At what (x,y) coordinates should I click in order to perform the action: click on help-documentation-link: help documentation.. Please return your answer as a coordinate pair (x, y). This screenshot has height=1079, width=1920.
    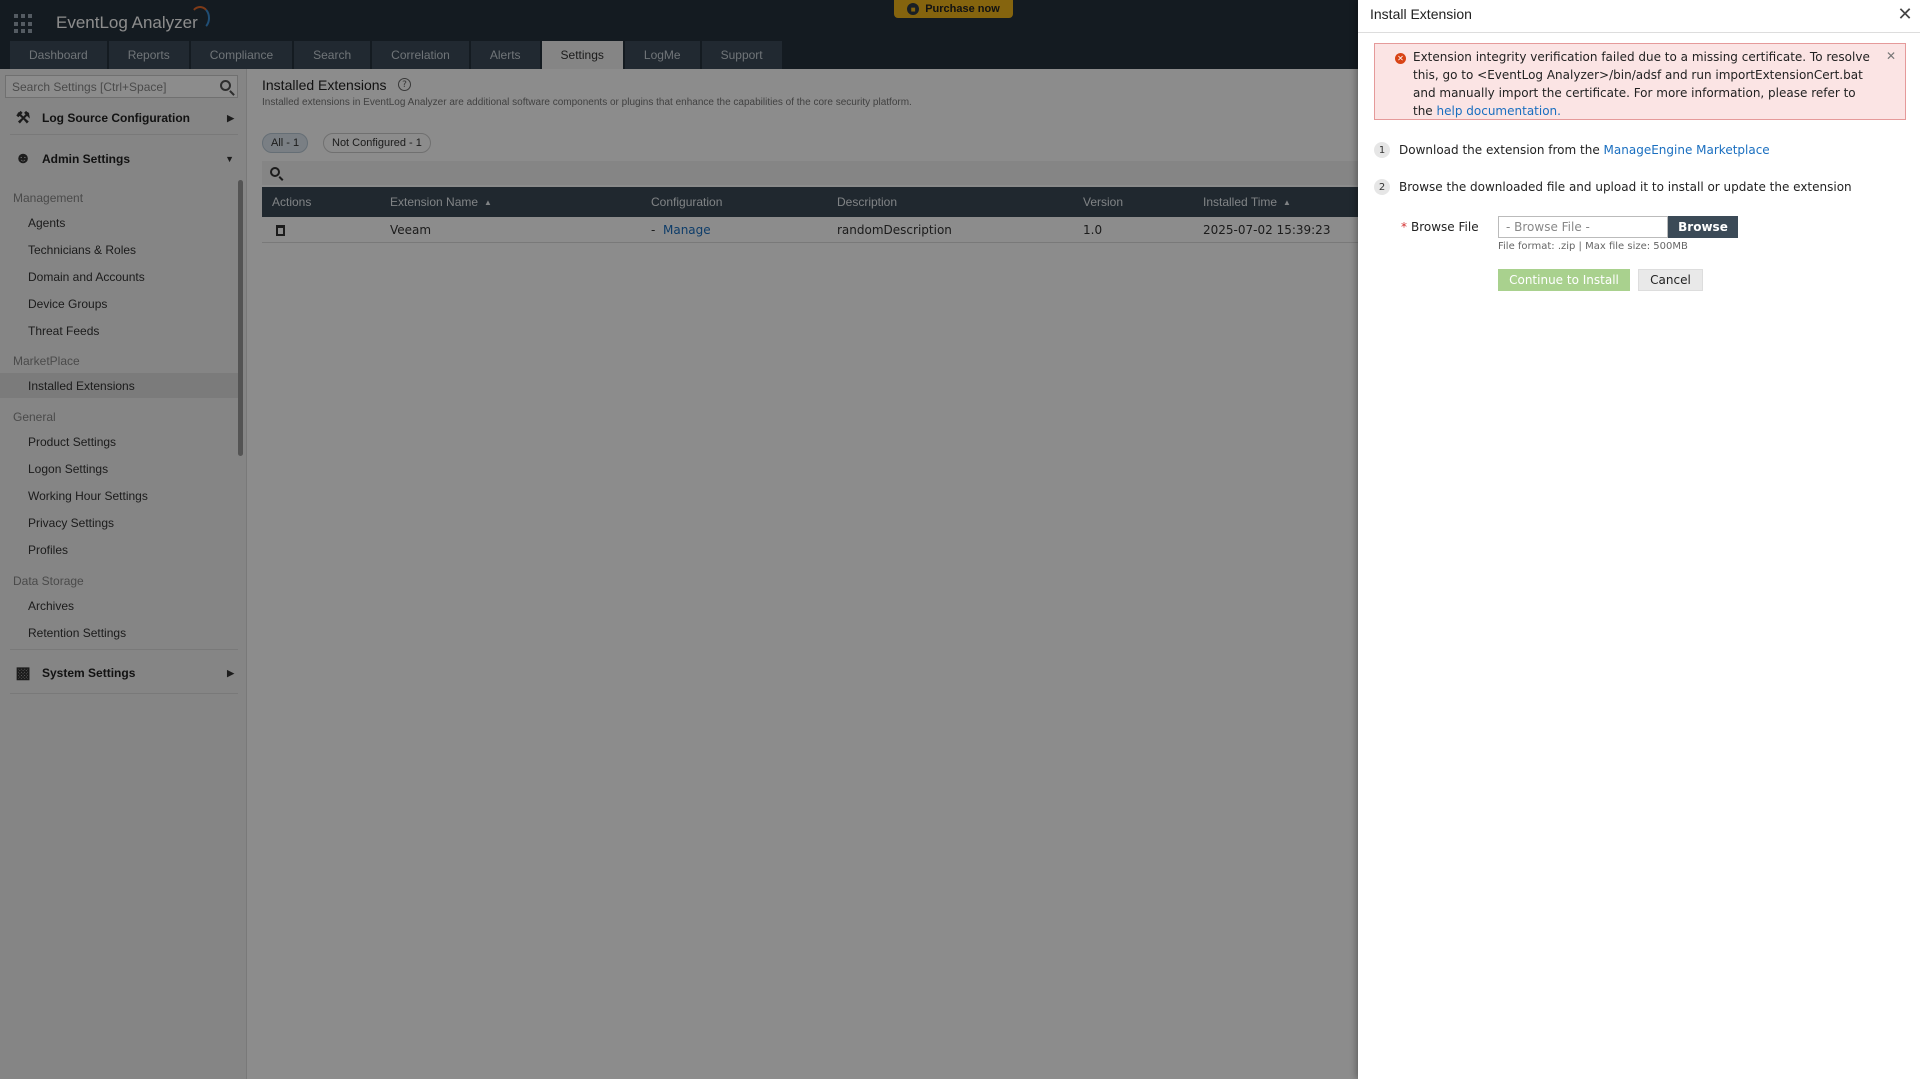
    Looking at the image, I should click on (1499, 111).